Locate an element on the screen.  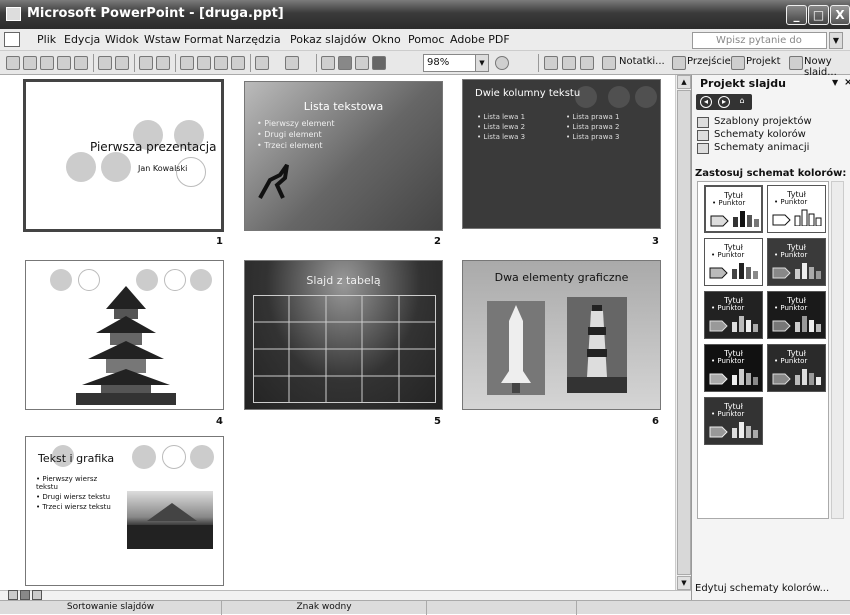
scroll-up-icon: ▲ is located at coordinates (684, 82).